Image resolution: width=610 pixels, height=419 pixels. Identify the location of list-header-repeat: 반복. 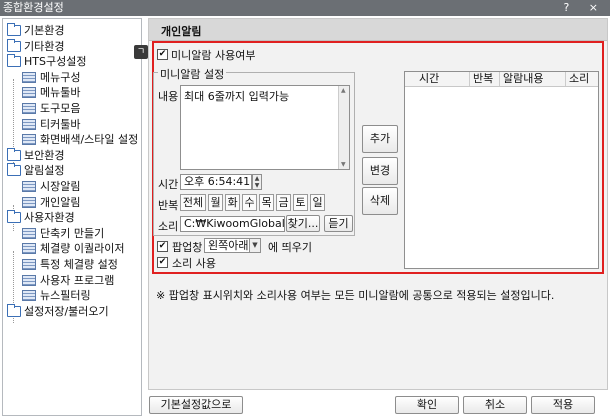
(484, 79).